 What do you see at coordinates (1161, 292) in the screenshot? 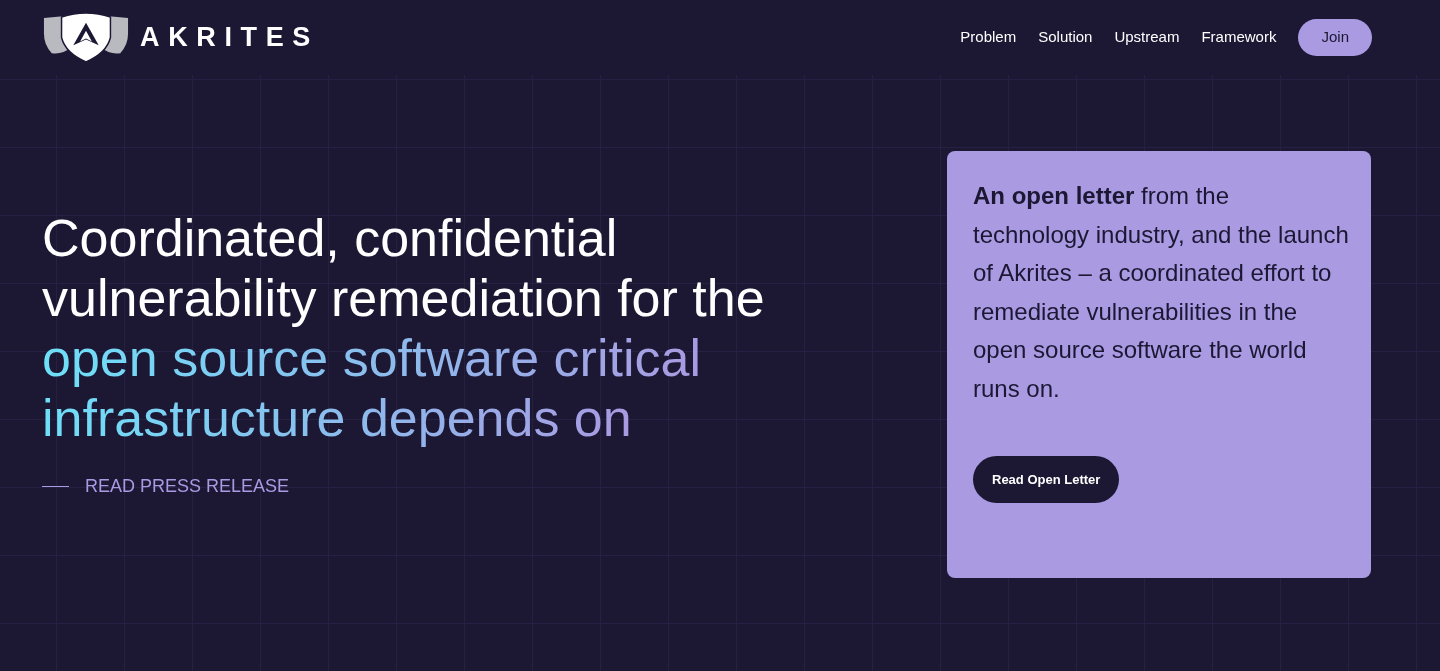
I see `letter-text: An open letter from the technology industry, and the launch of Akrites – a coordinated effort to remediate vulnerabilities in the open source software the world runs on.` at bounding box center [1161, 292].